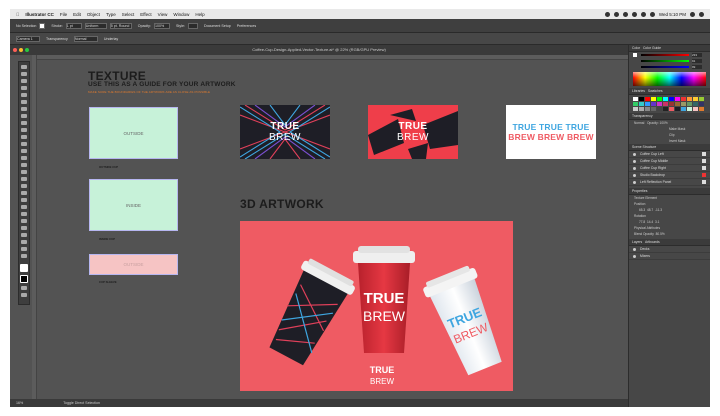  What do you see at coordinates (24, 123) in the screenshot?
I see `rectangle-tool-icon` at bounding box center [24, 123].